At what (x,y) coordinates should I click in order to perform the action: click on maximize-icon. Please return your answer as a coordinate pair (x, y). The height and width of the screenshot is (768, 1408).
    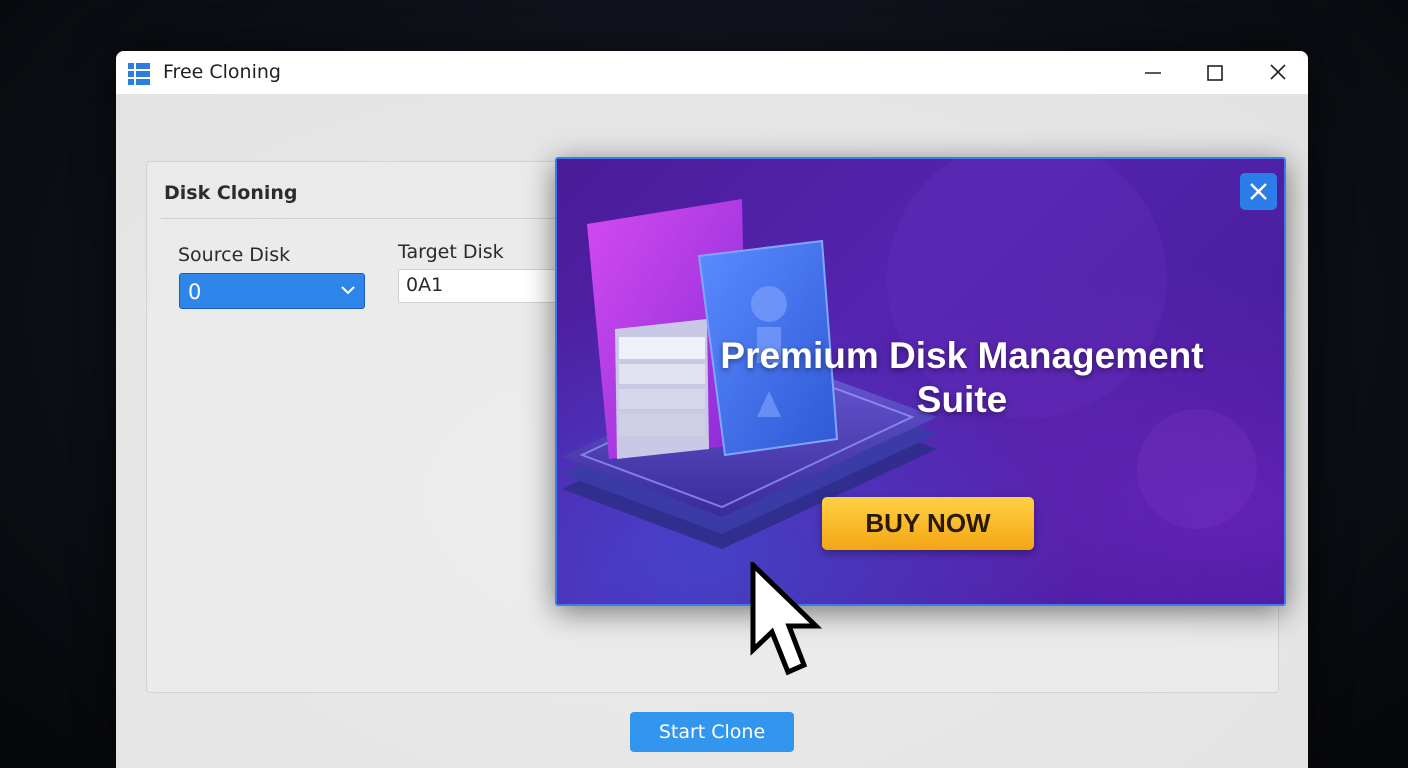
    Looking at the image, I should click on (1215, 73).